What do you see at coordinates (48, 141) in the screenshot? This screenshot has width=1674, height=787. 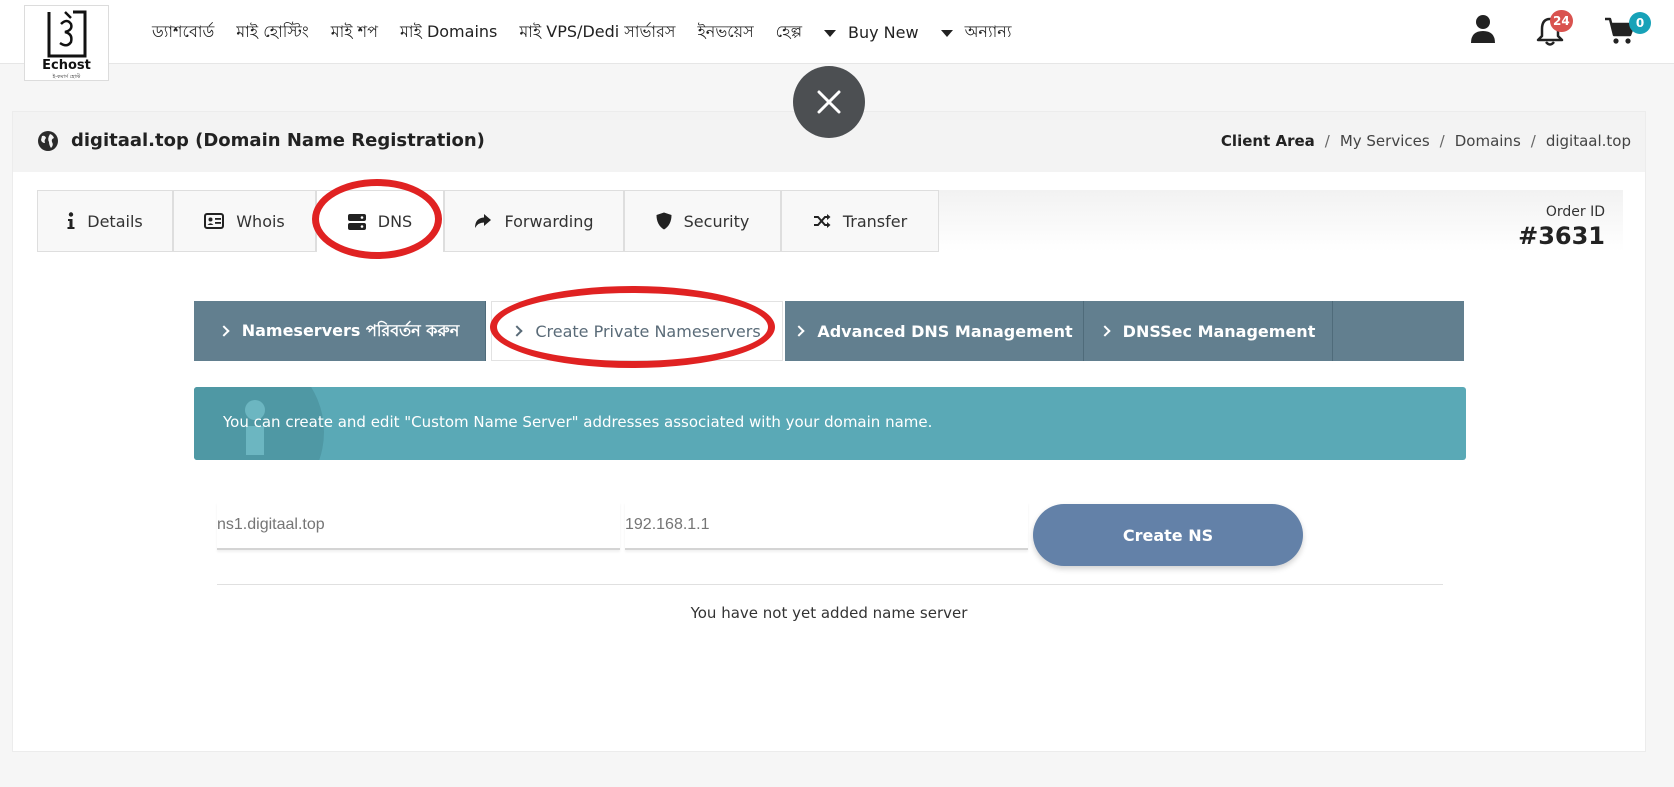 I see `globe-icon` at bounding box center [48, 141].